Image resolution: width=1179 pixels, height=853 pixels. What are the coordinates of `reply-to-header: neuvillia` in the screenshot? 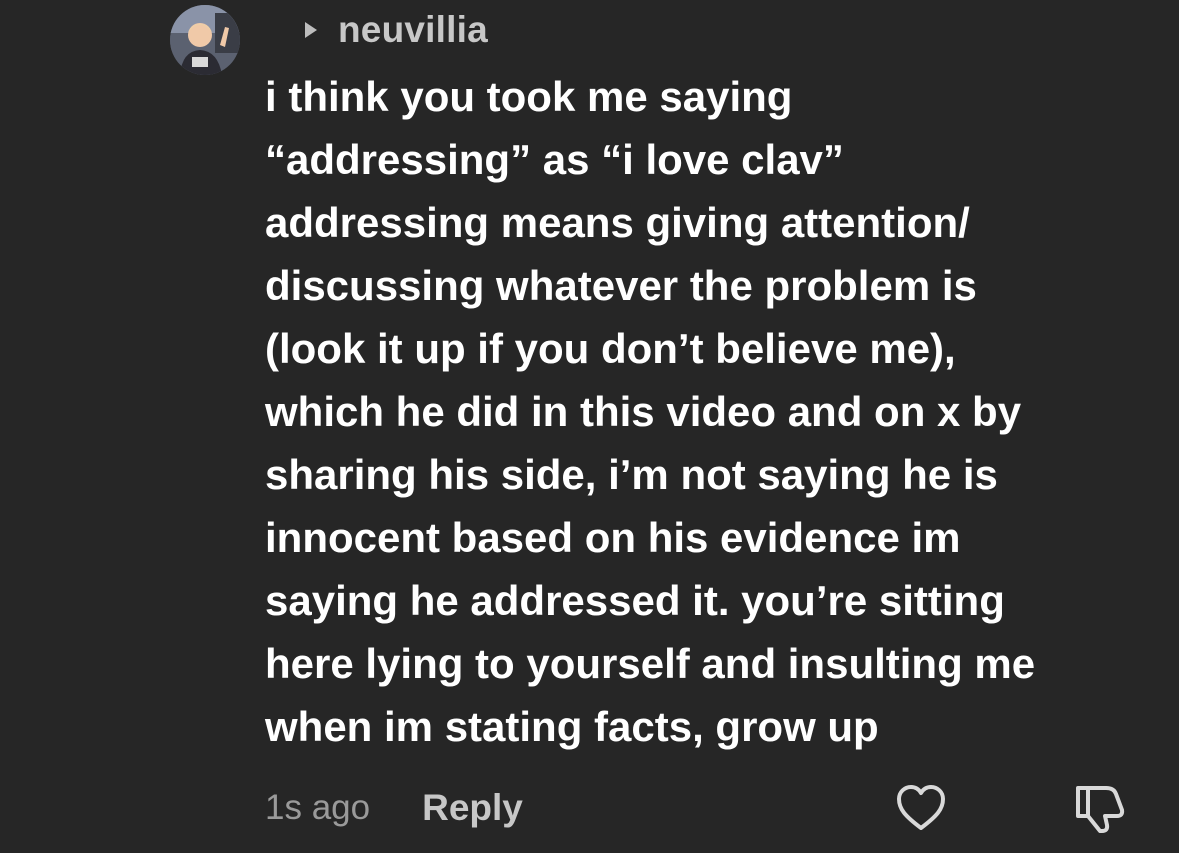 It's located at (396, 30).